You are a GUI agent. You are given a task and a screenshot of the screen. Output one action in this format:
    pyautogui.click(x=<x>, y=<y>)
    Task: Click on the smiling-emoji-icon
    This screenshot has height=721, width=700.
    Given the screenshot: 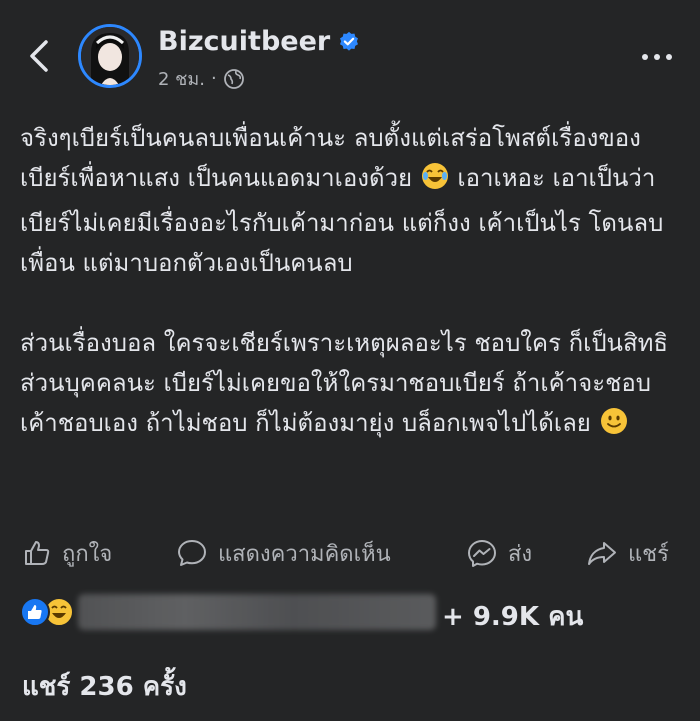 What is the action you would take?
    pyautogui.click(x=614, y=427)
    